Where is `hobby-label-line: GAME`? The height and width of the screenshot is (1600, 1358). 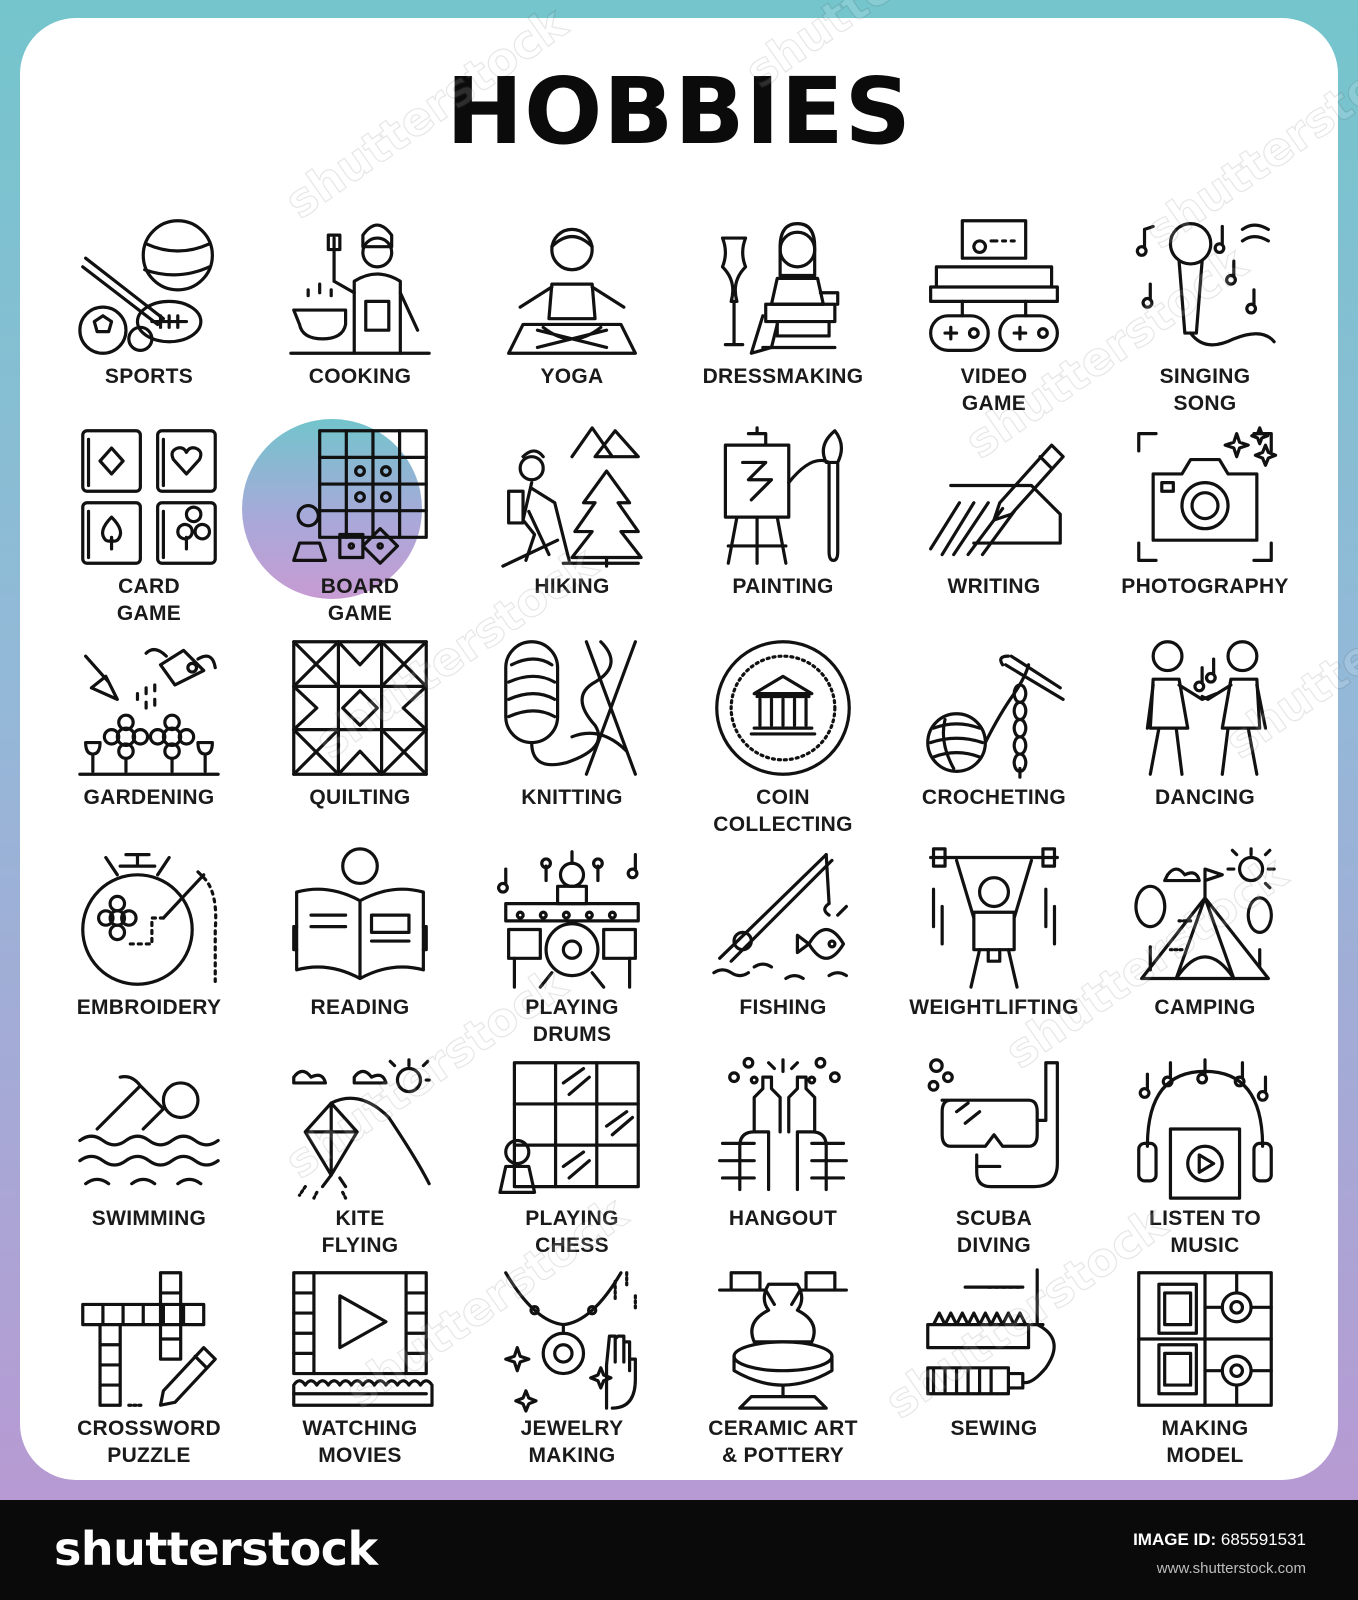
hobby-label-line: GAME is located at coordinates (994, 403).